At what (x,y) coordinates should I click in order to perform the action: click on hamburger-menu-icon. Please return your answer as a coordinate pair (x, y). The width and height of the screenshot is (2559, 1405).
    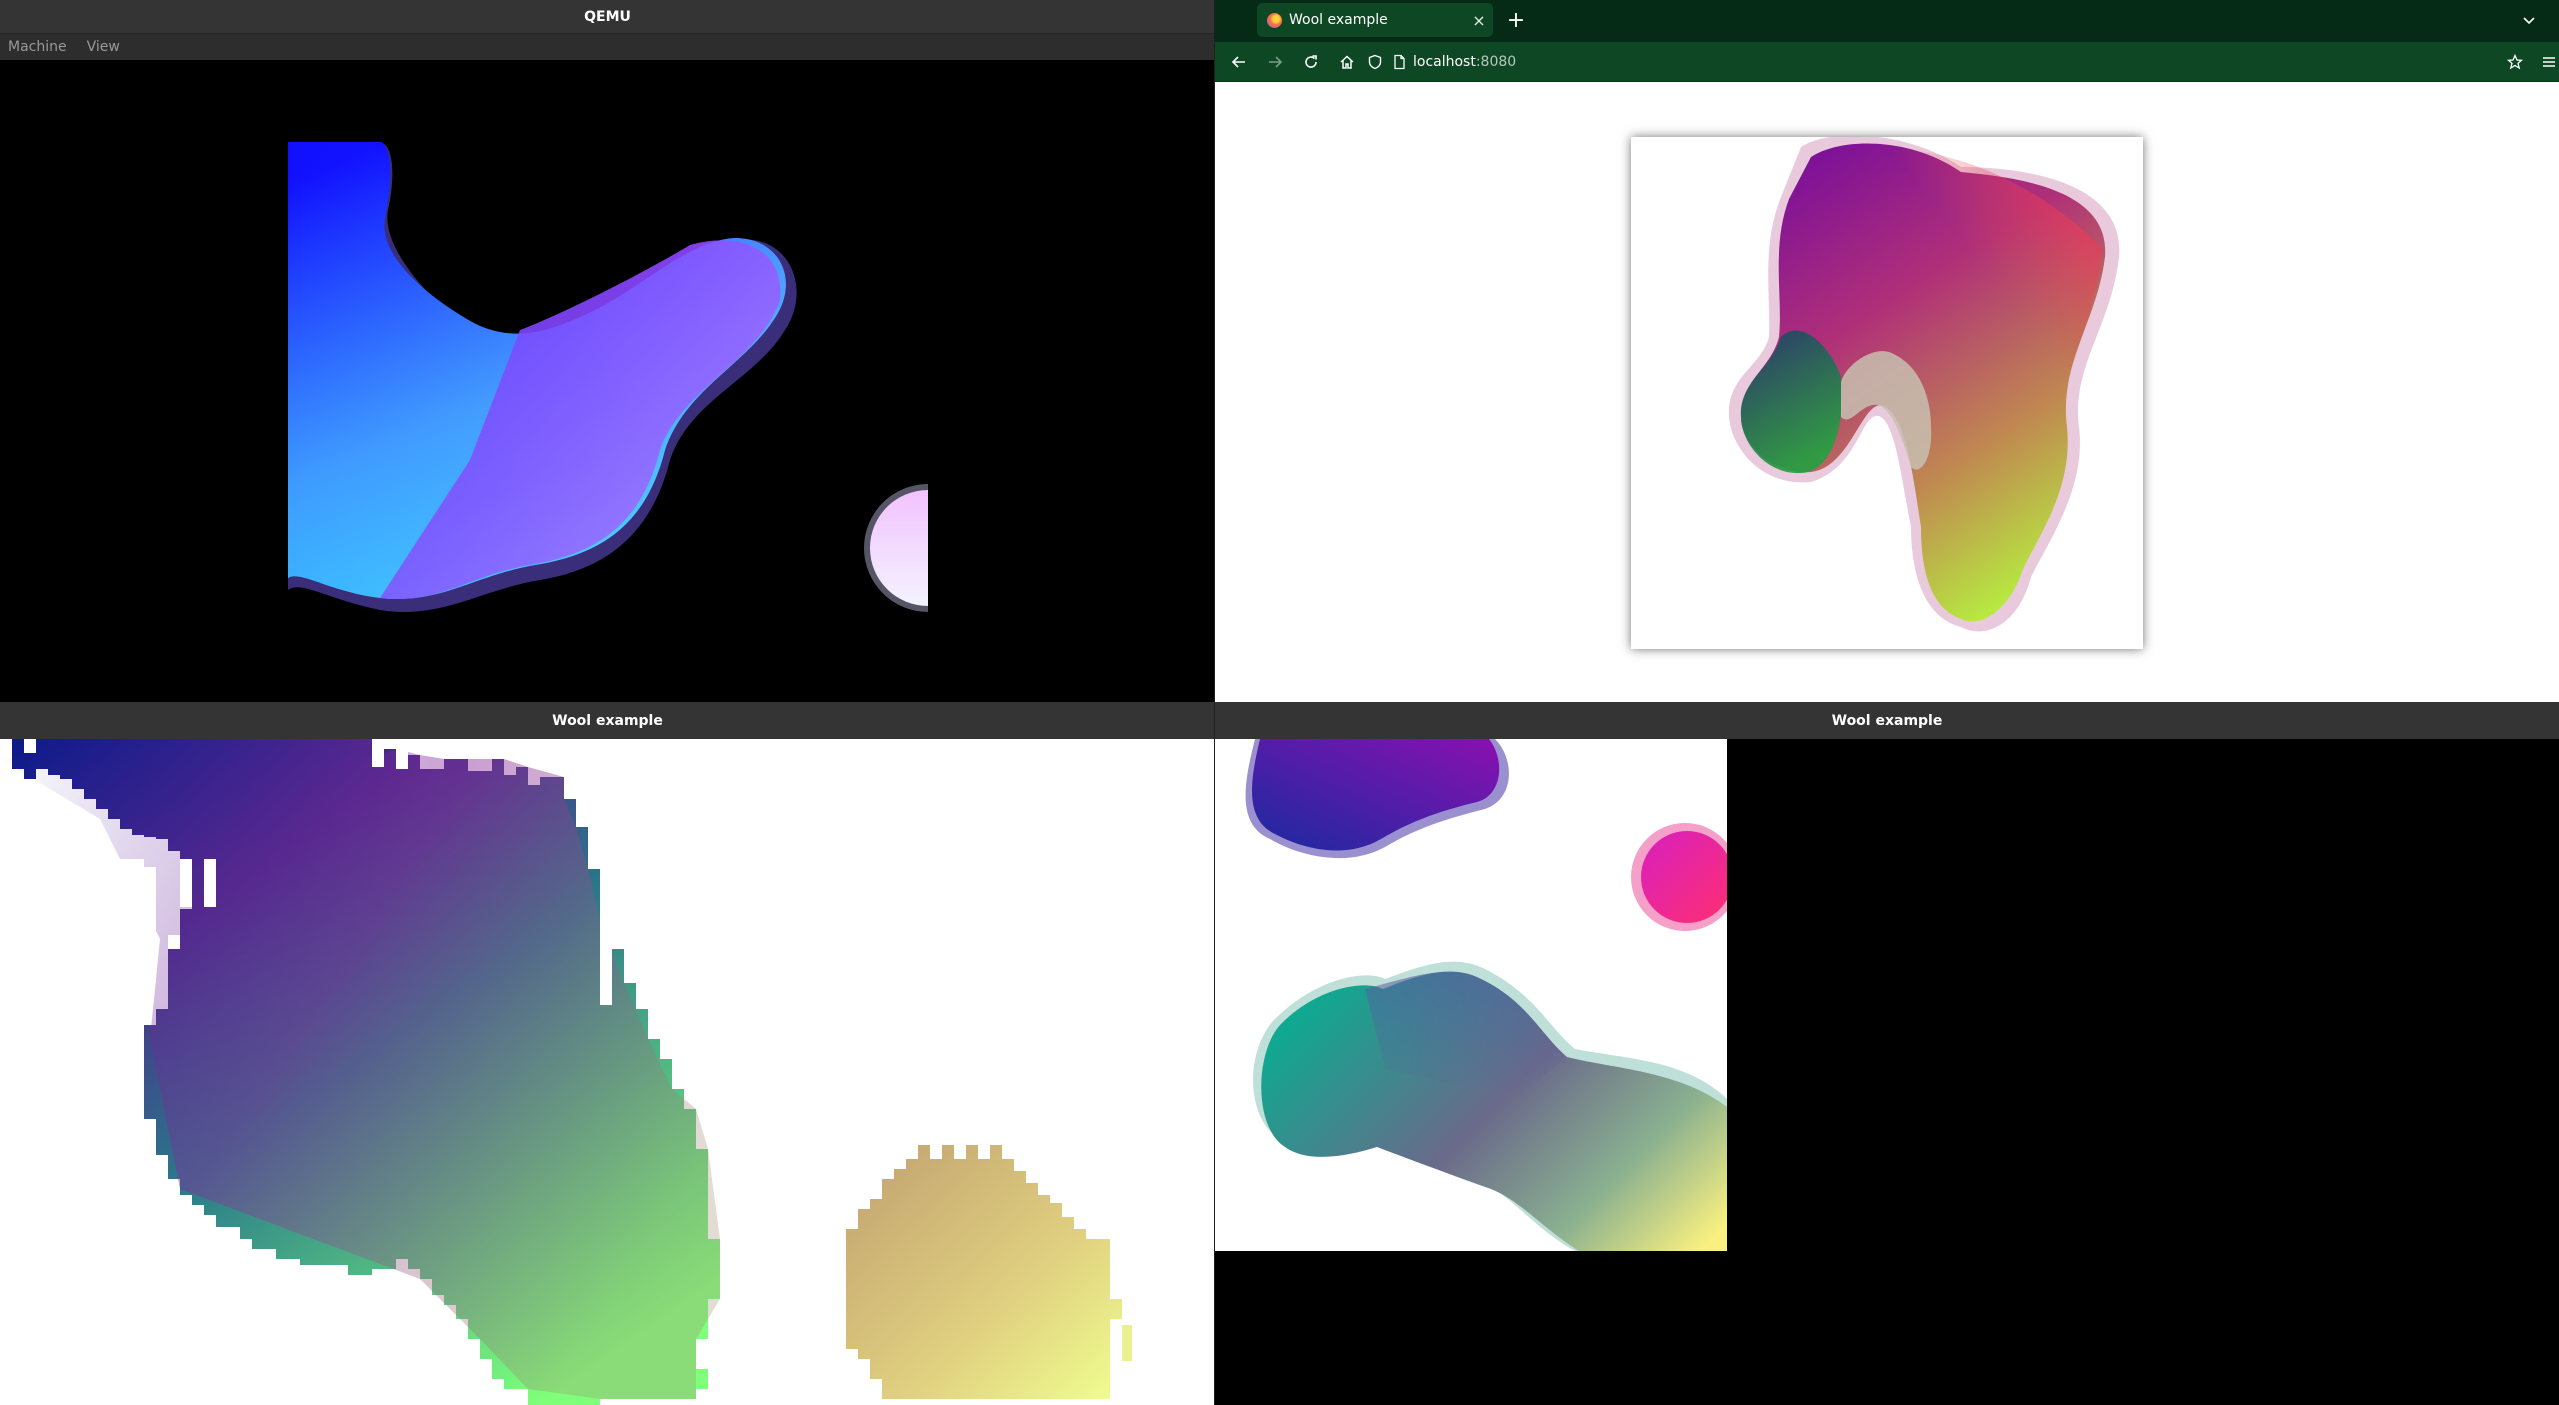
    Looking at the image, I should click on (2549, 62).